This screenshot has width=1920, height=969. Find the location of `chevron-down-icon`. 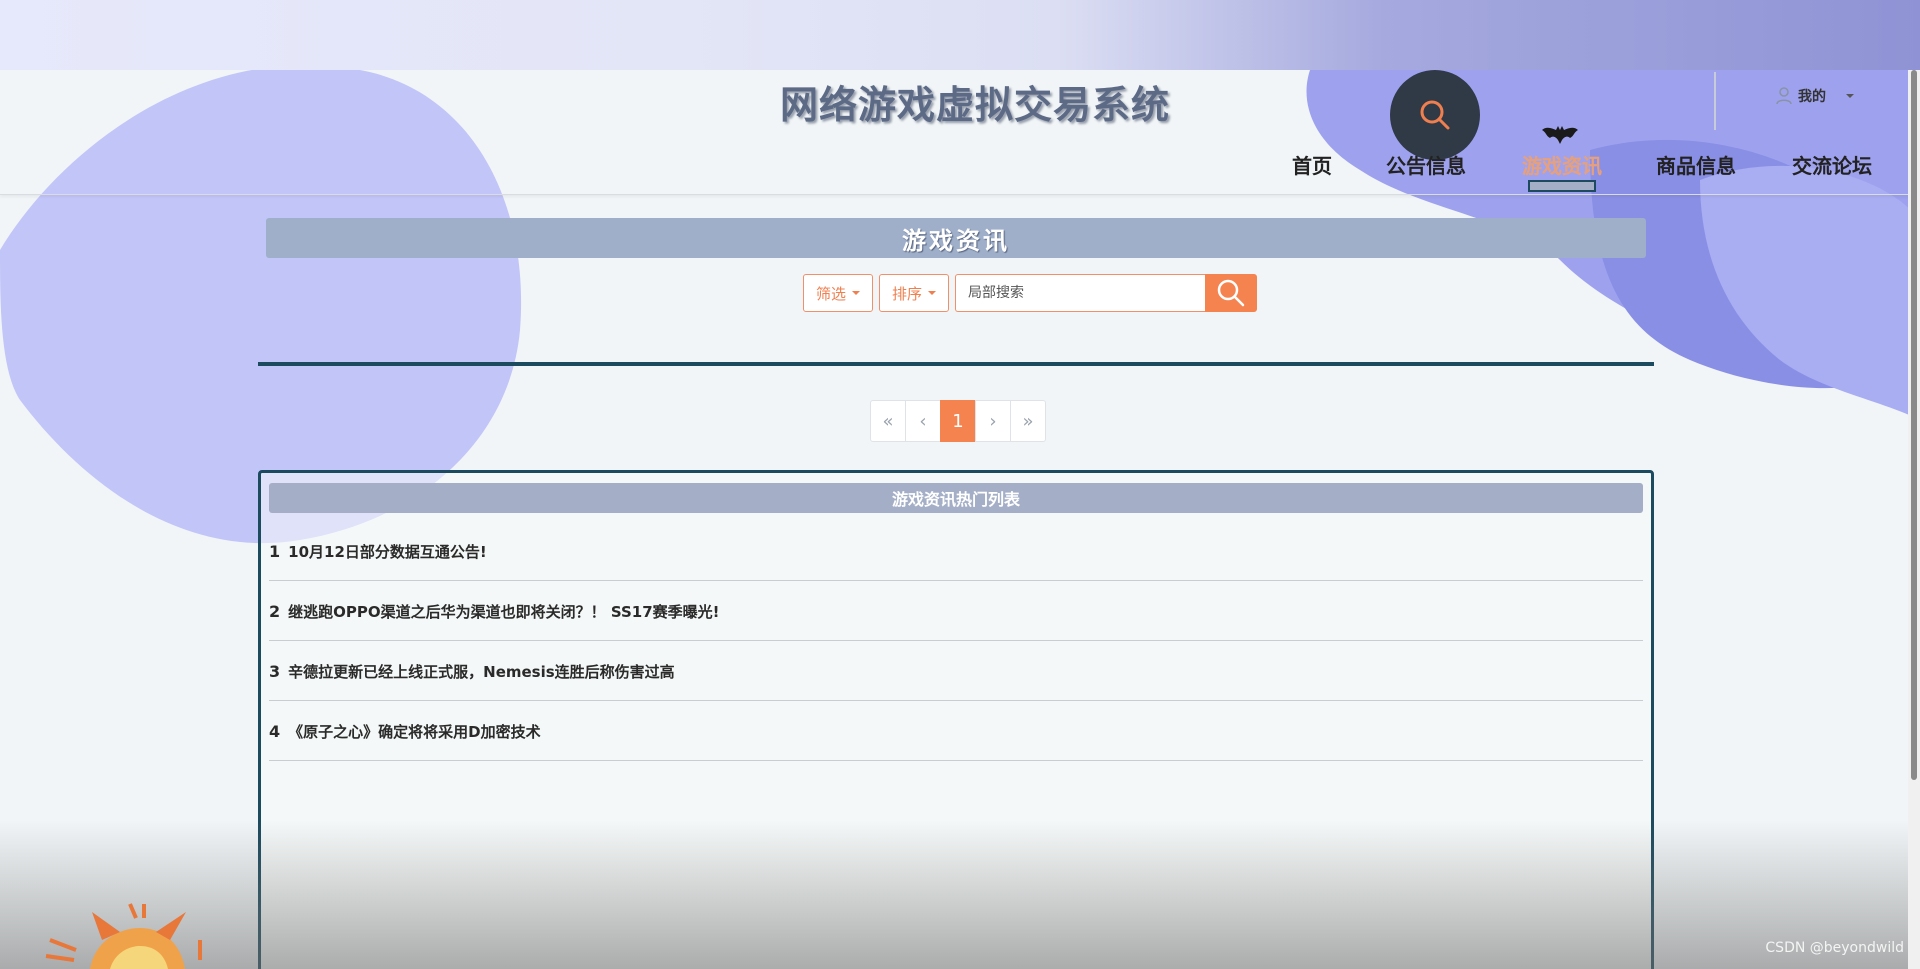

chevron-down-icon is located at coordinates (1850, 96).